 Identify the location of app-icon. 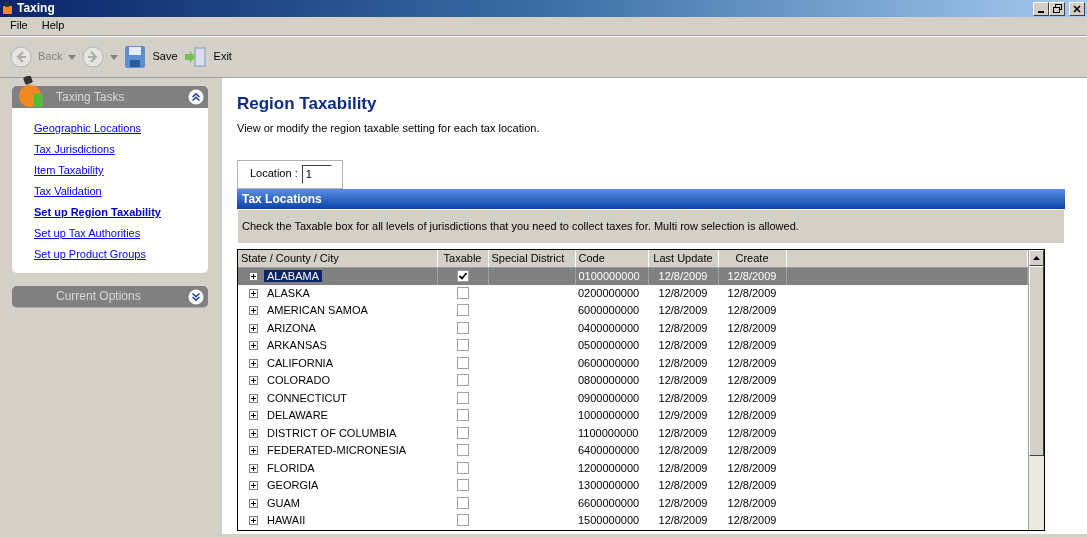
(7, 8).